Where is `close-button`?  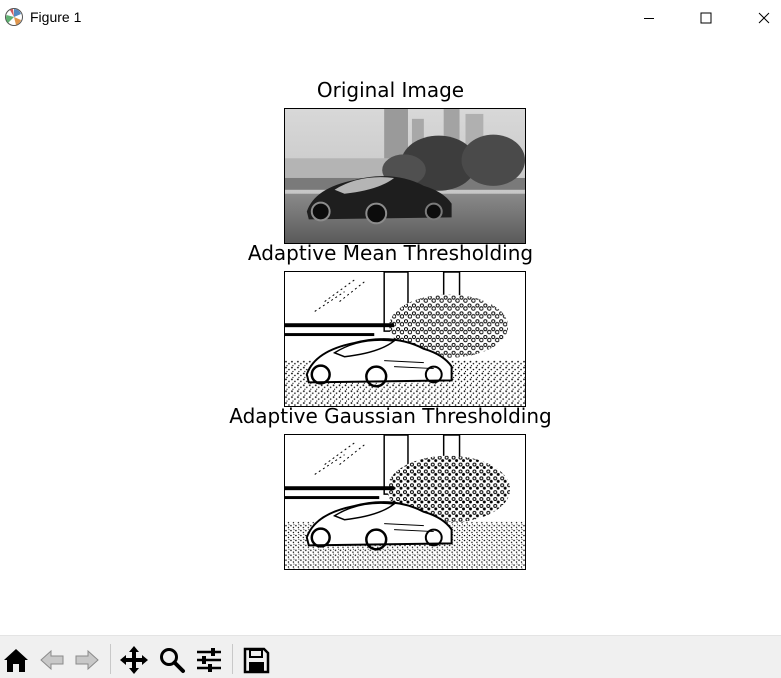
close-button is located at coordinates (758, 18).